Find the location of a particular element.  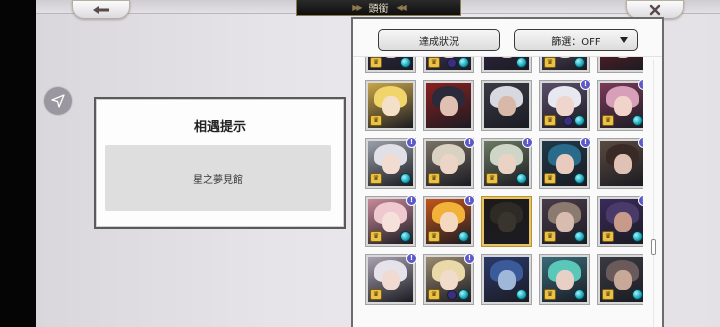

left-edge-bar is located at coordinates (18, 163).